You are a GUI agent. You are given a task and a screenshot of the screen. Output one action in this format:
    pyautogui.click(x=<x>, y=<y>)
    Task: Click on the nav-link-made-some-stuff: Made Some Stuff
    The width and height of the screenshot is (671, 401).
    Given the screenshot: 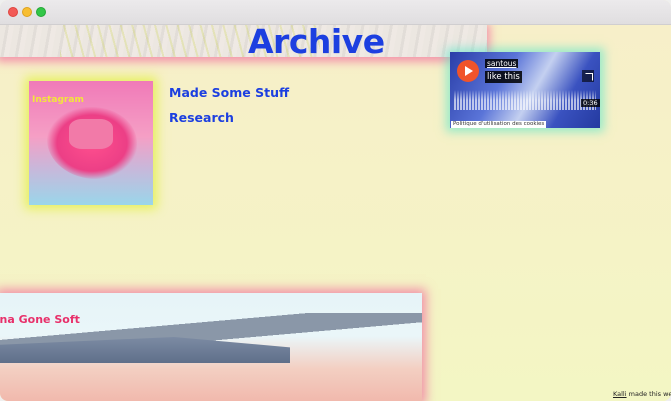 What is the action you would take?
    pyautogui.click(x=229, y=92)
    